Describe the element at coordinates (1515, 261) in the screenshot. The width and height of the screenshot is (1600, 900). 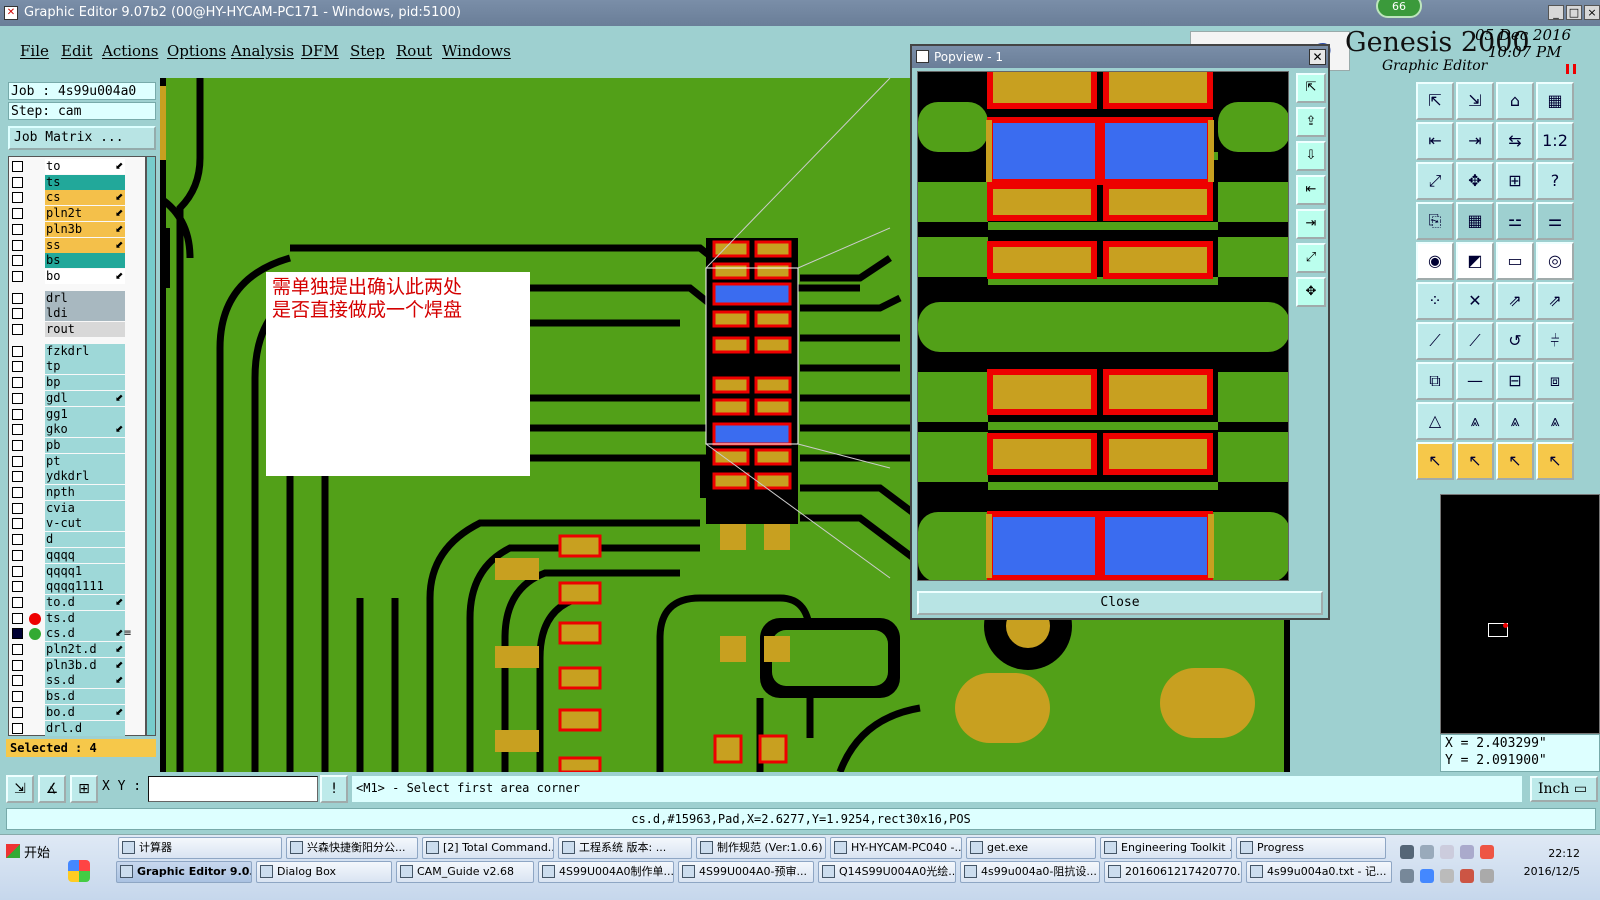
I see `tool-button-icon: ▭` at that location.